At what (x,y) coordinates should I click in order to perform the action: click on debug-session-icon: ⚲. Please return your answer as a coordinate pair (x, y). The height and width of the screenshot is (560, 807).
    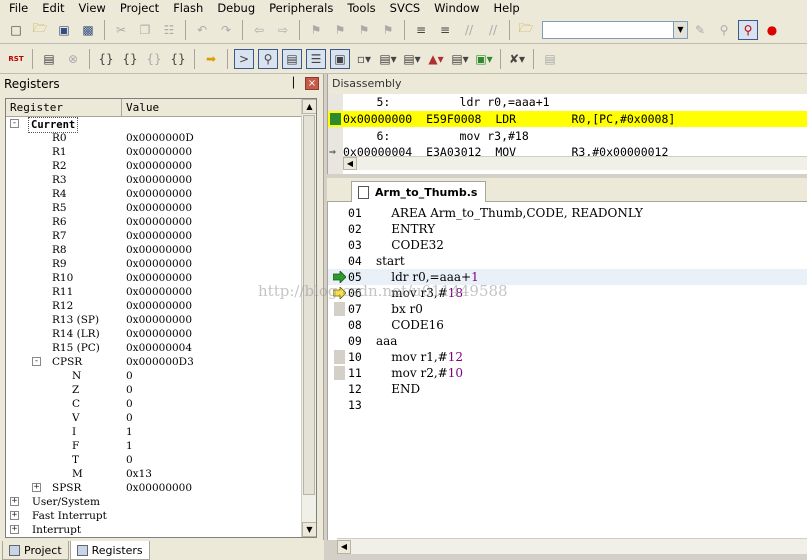
    Looking at the image, I should click on (748, 29).